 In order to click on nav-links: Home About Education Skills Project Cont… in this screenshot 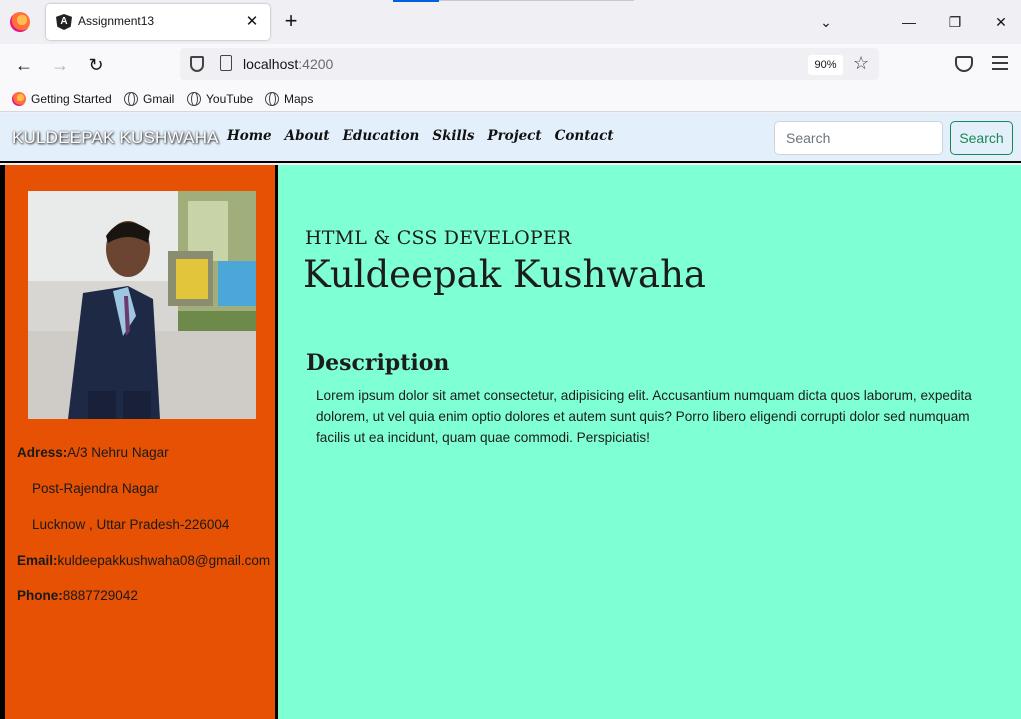, I will do `click(420, 136)`.